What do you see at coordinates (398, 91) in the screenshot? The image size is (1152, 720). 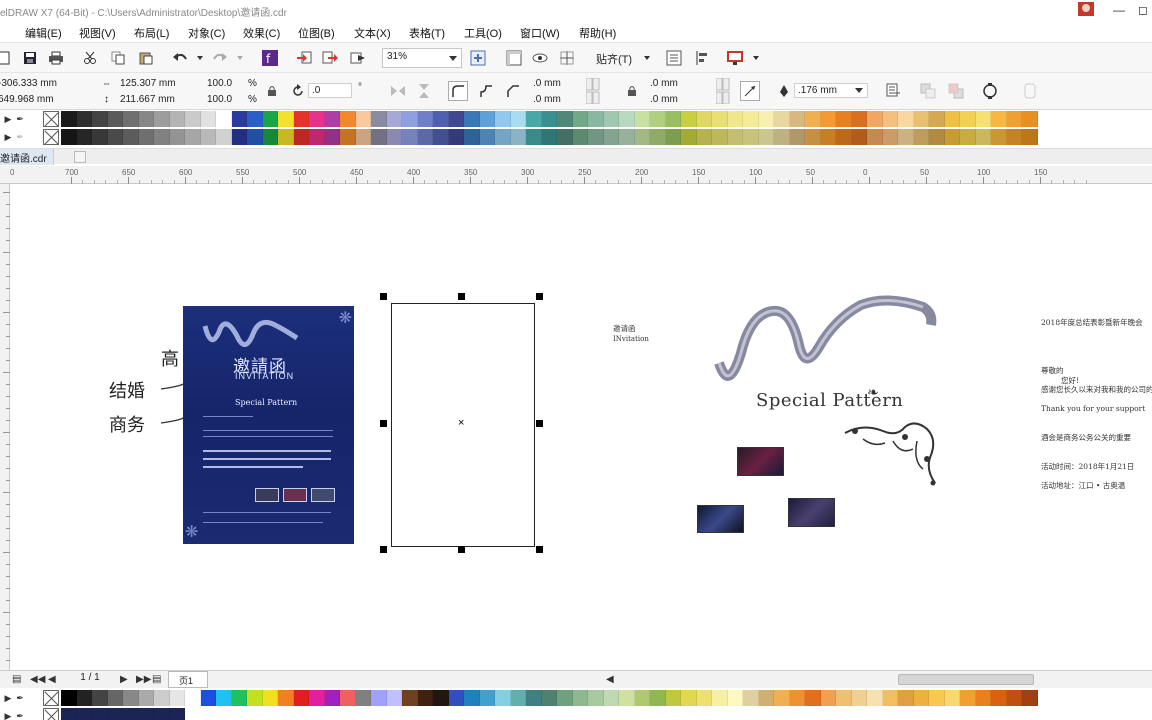 I see `mirror-horizontal-icon` at bounding box center [398, 91].